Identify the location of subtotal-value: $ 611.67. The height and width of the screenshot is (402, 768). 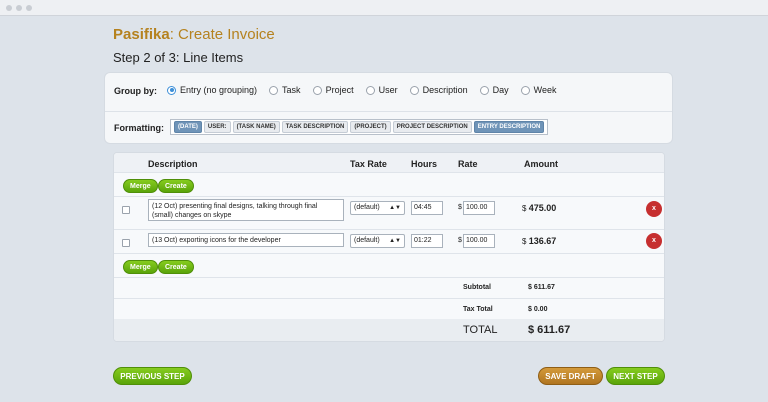
(541, 287).